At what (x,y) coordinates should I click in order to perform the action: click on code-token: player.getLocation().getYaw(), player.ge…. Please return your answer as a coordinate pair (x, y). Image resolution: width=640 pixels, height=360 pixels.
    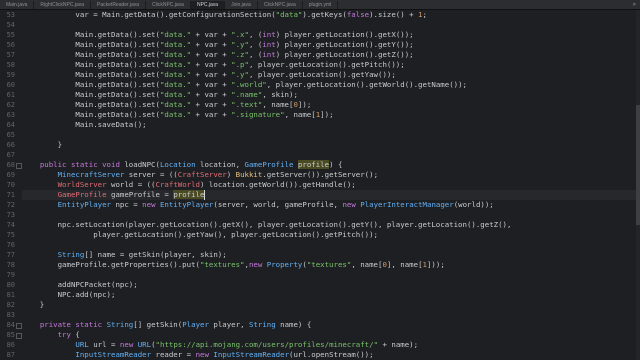
    Looking at the image, I should click on (200, 234).